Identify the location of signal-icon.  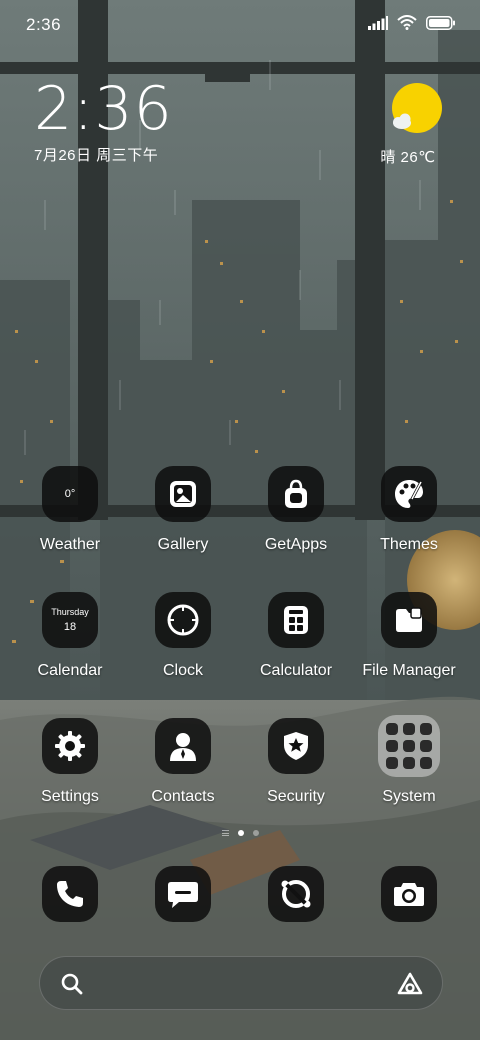
(378, 22).